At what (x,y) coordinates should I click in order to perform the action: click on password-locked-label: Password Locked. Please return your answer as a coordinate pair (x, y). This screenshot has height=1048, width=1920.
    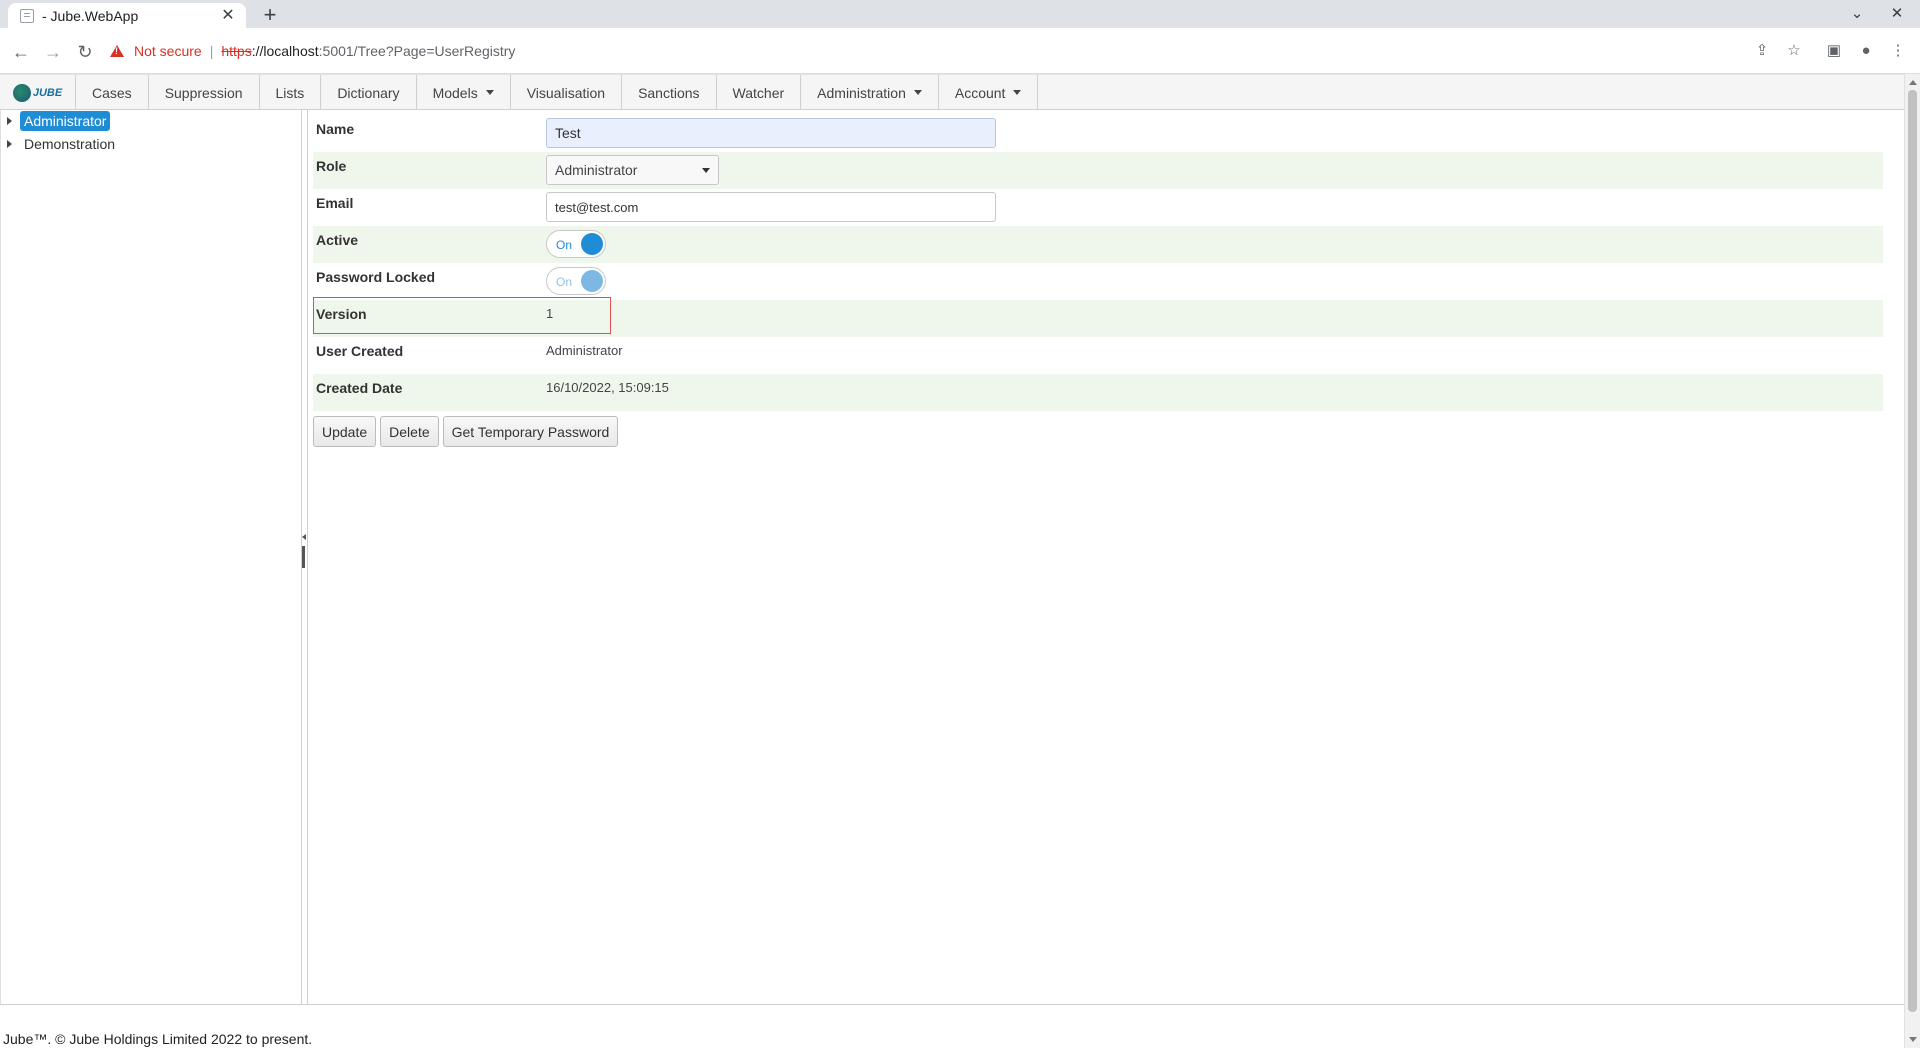
    Looking at the image, I should click on (376, 277).